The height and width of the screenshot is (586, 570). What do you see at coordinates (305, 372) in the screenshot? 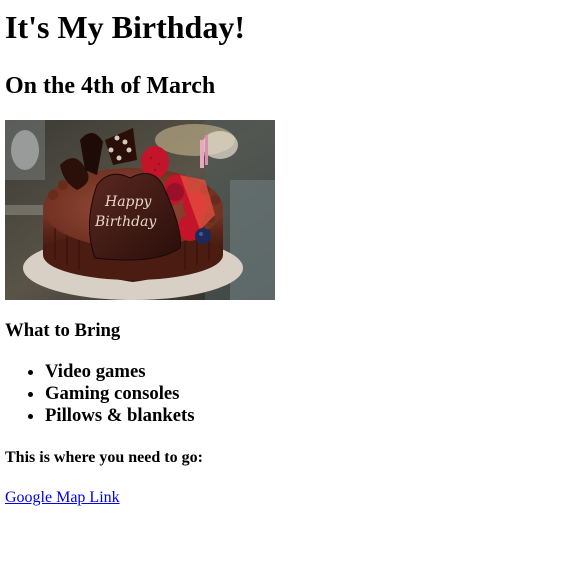
I see `list-item: Video games` at bounding box center [305, 372].